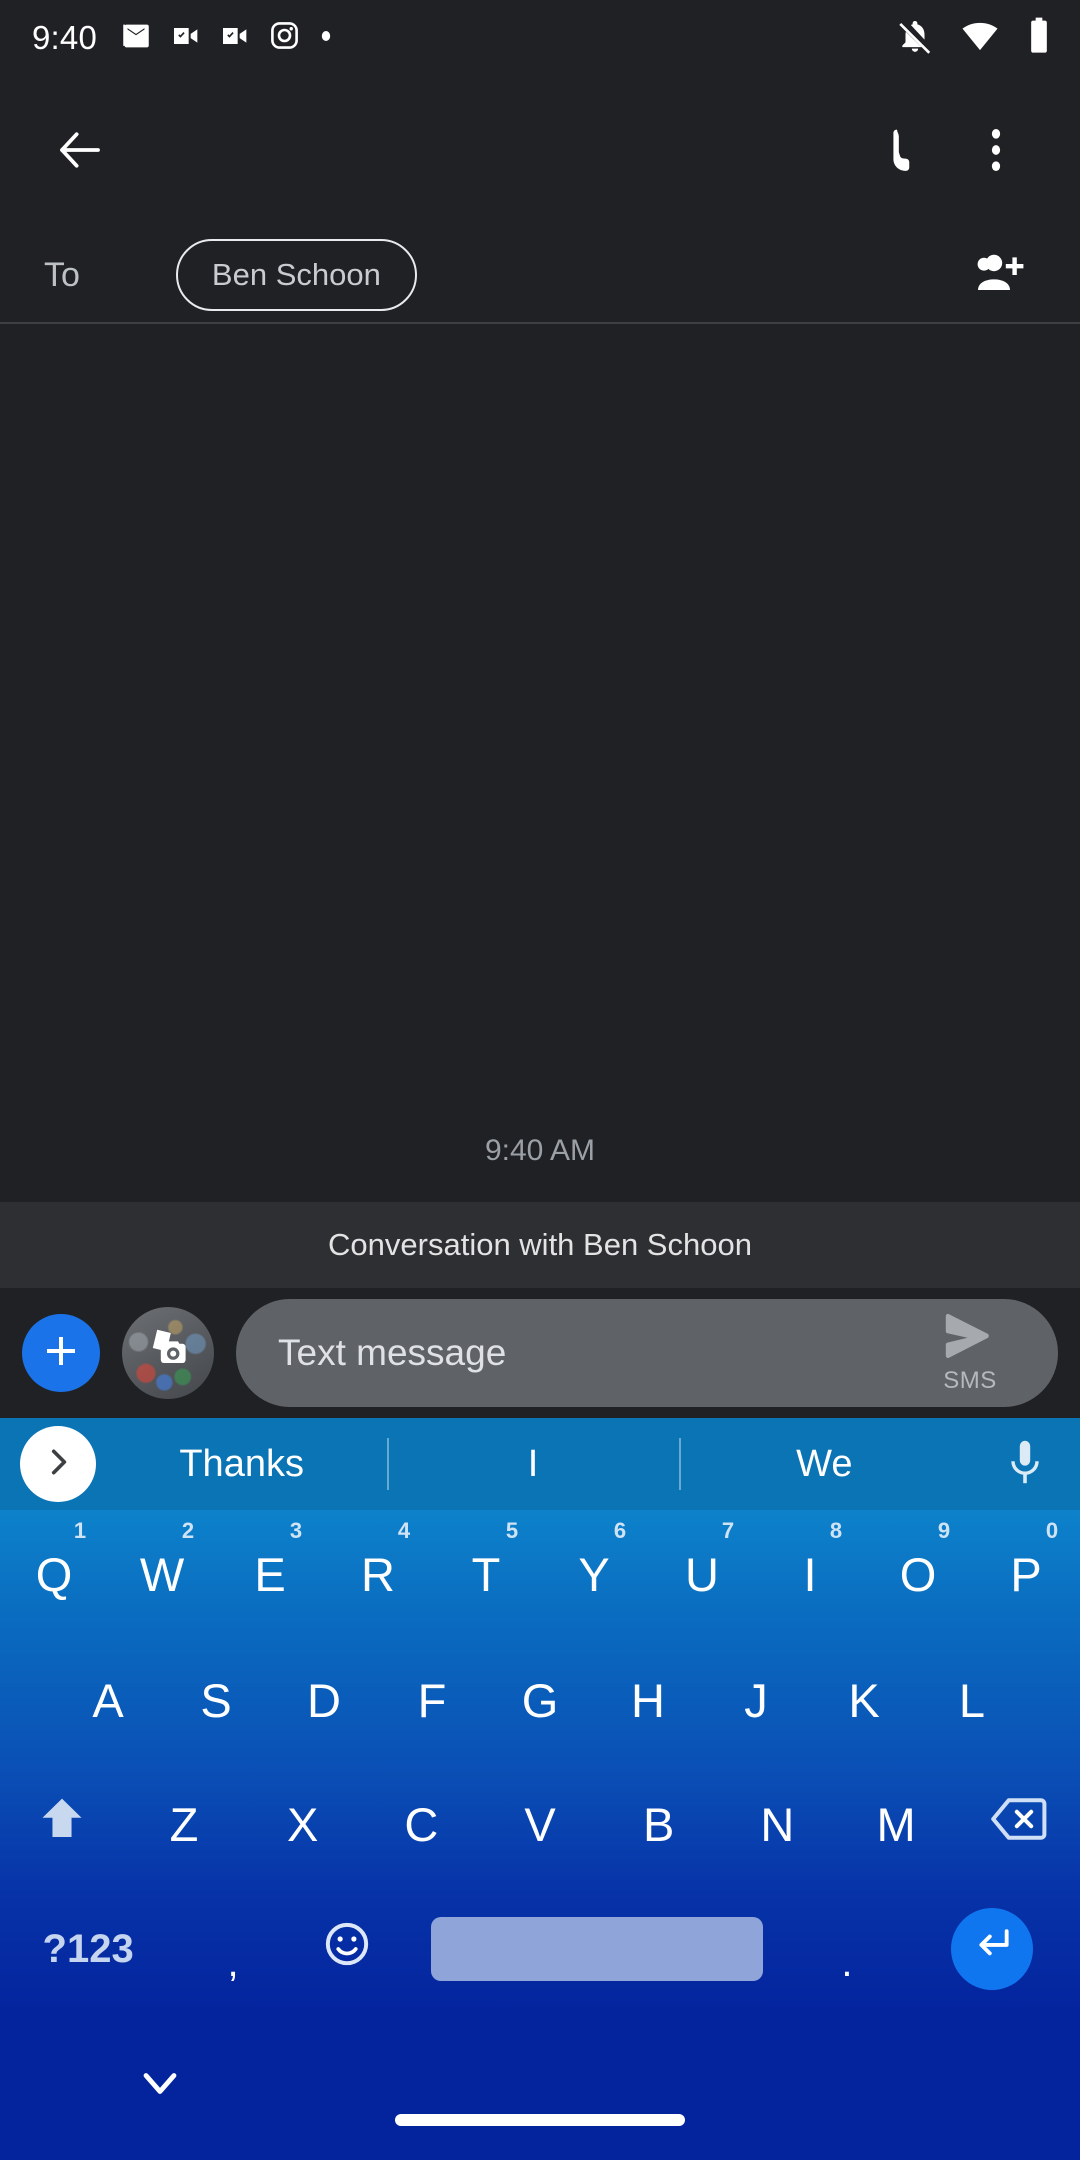 The image size is (1080, 2160). I want to click on key-g: G, so click(540, 1700).